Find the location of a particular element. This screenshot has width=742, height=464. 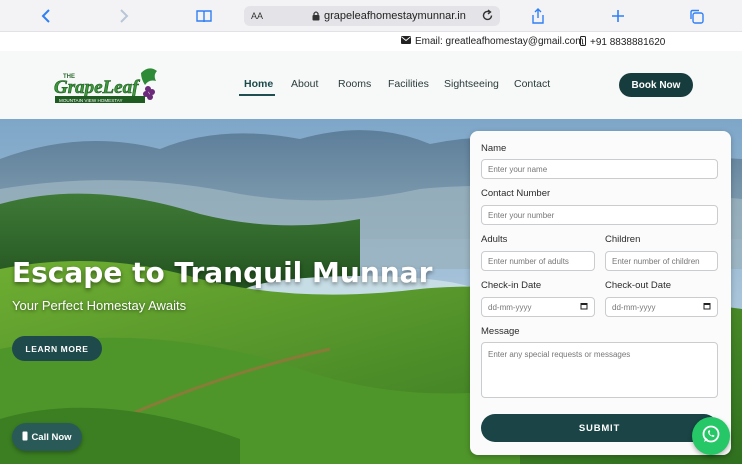

message-label: Message is located at coordinates (500, 331).